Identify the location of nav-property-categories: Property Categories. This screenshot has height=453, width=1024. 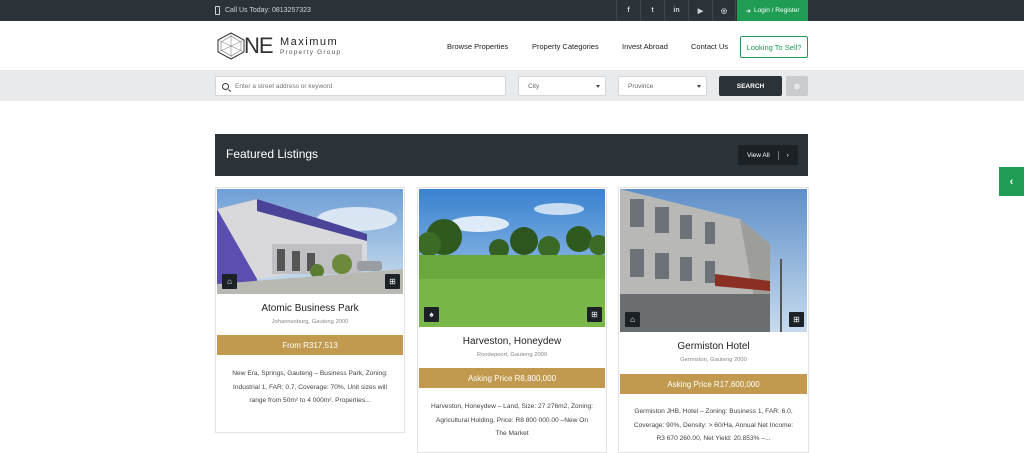
(565, 46).